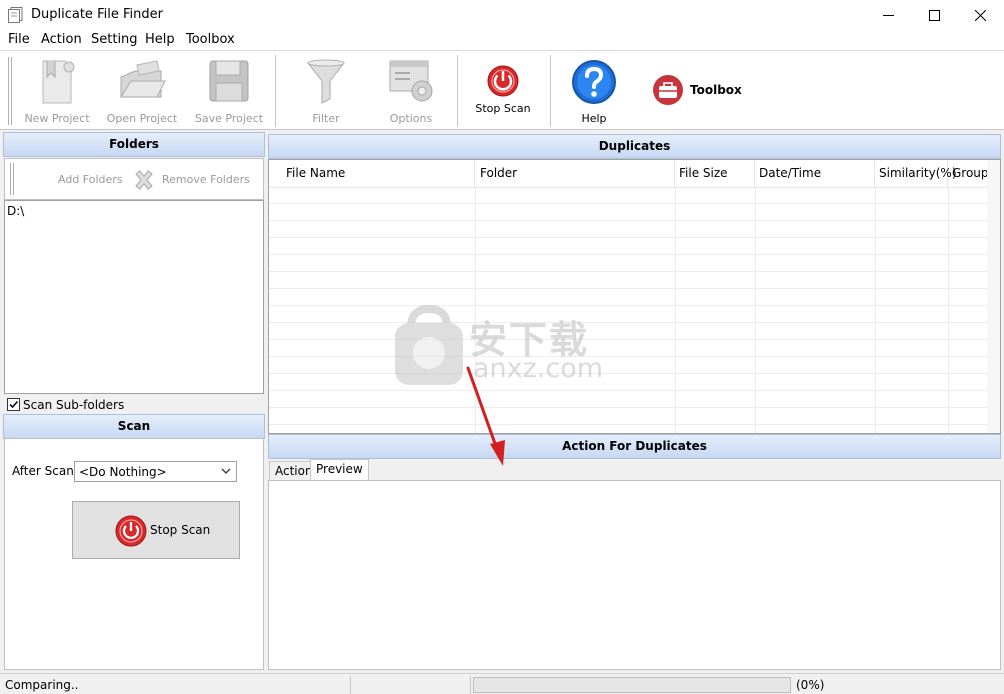 This screenshot has width=1004, height=694. Describe the element at coordinates (57, 118) in the screenshot. I see `new-project-label: New Project` at that location.